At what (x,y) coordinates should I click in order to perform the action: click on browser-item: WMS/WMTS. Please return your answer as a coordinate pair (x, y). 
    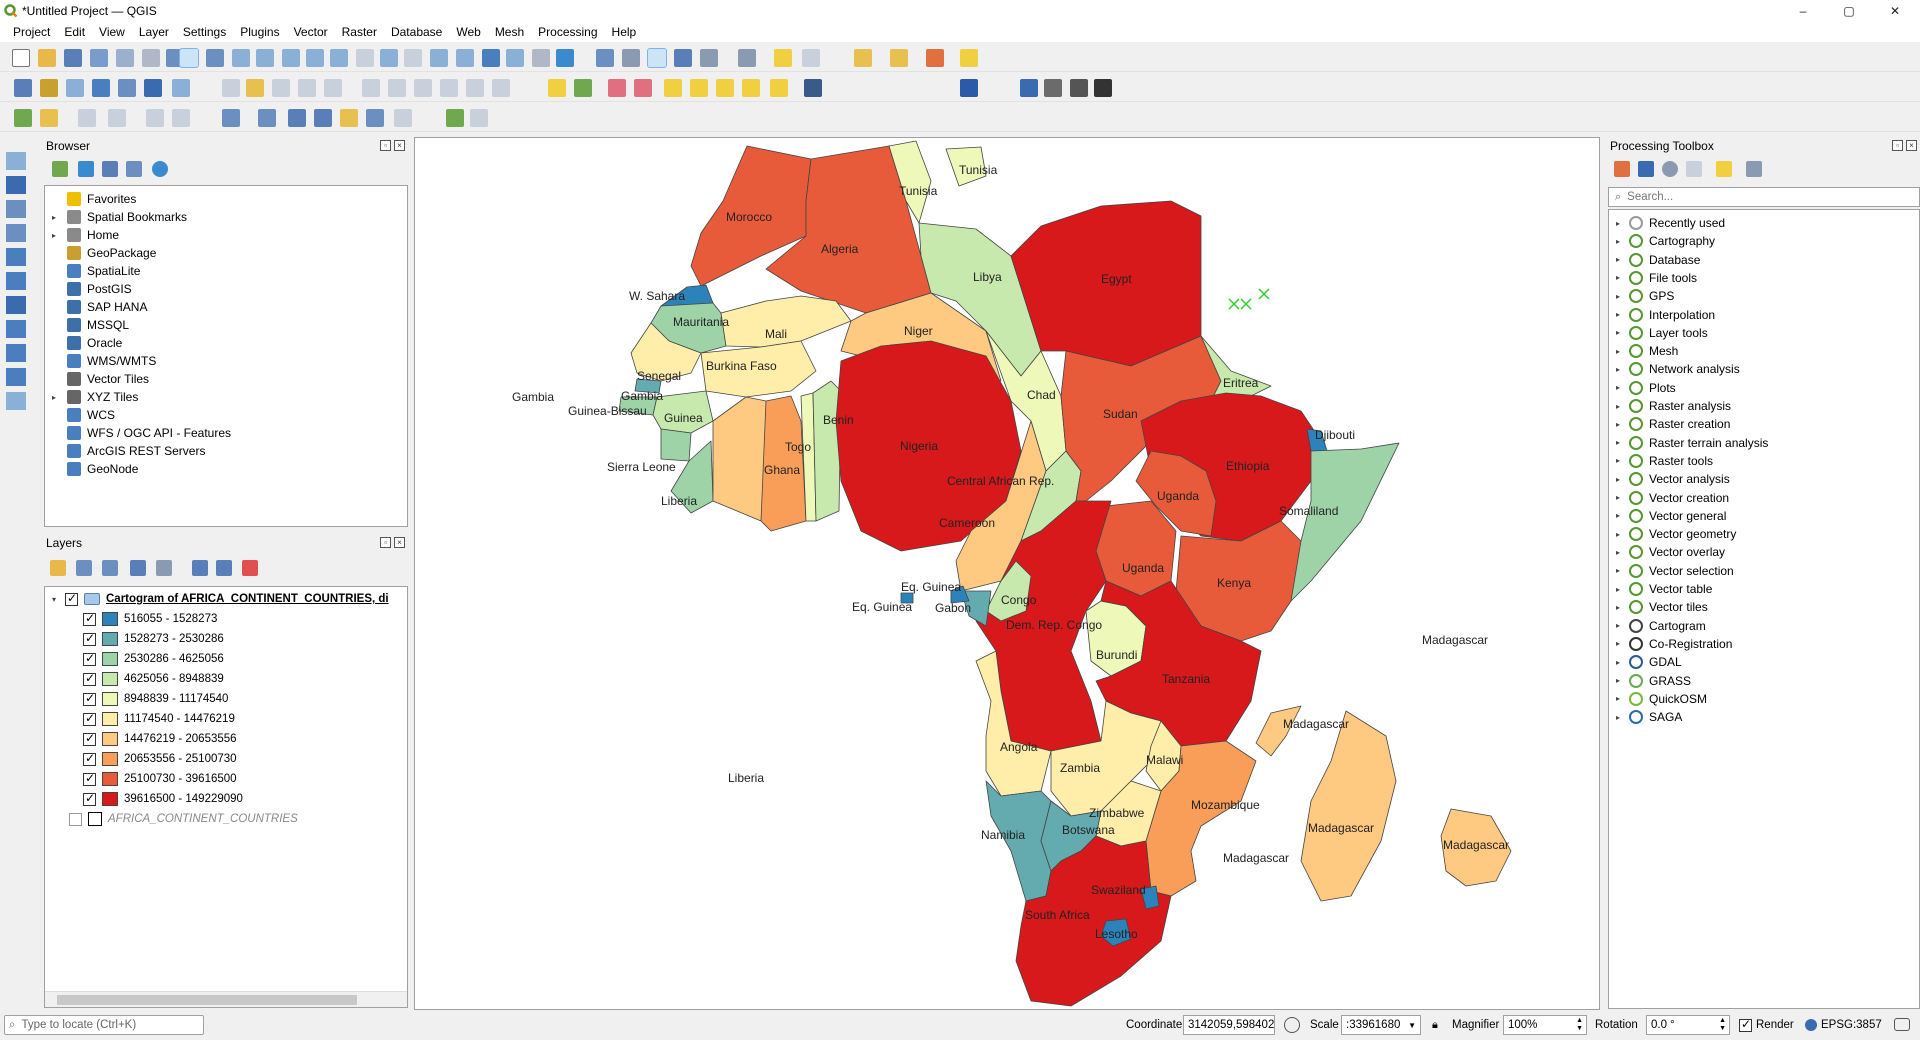
    Looking at the image, I should click on (102, 361).